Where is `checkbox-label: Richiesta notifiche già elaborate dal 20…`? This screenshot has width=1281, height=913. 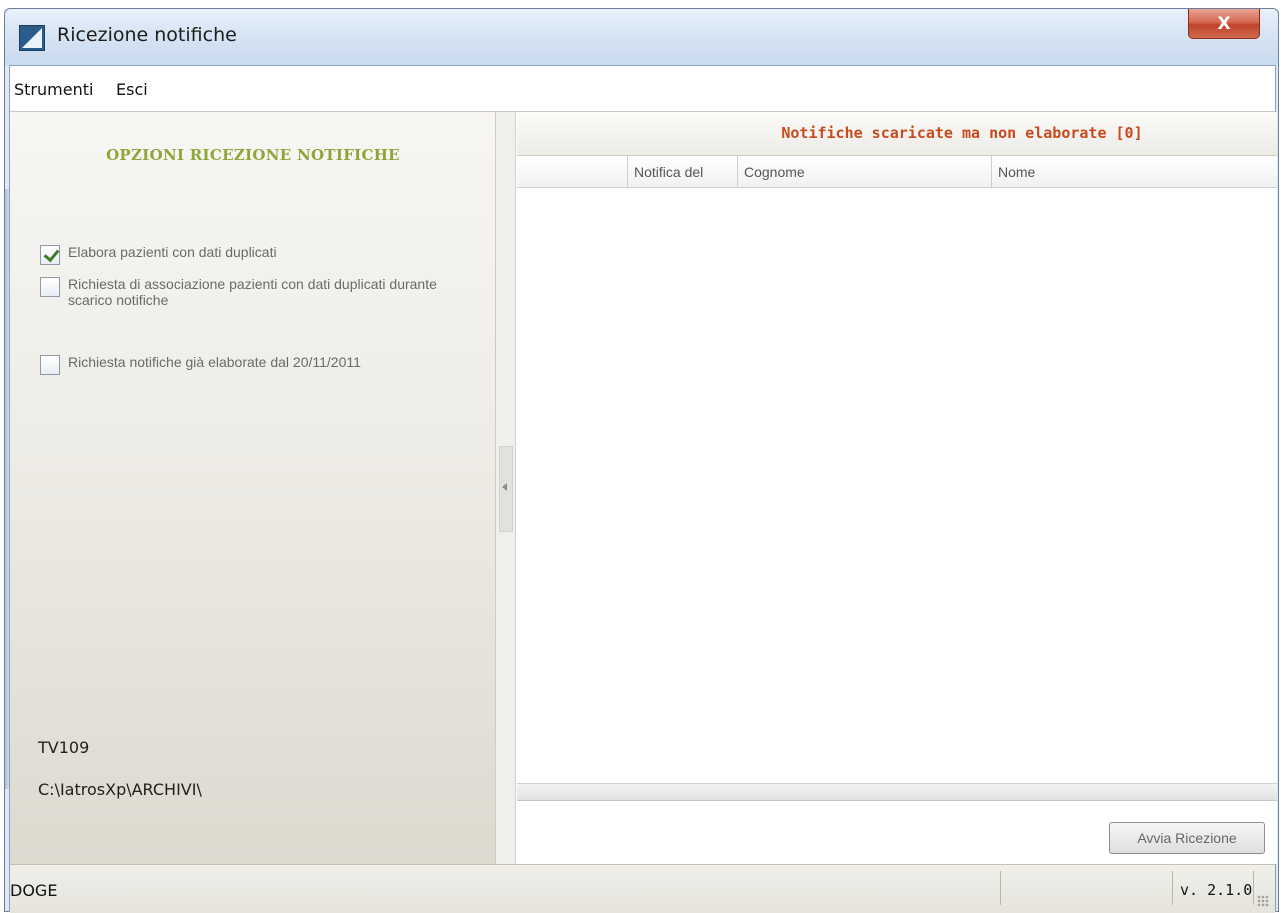
checkbox-label: Richiesta notifiche già elaborate dal 20… is located at coordinates (214, 362).